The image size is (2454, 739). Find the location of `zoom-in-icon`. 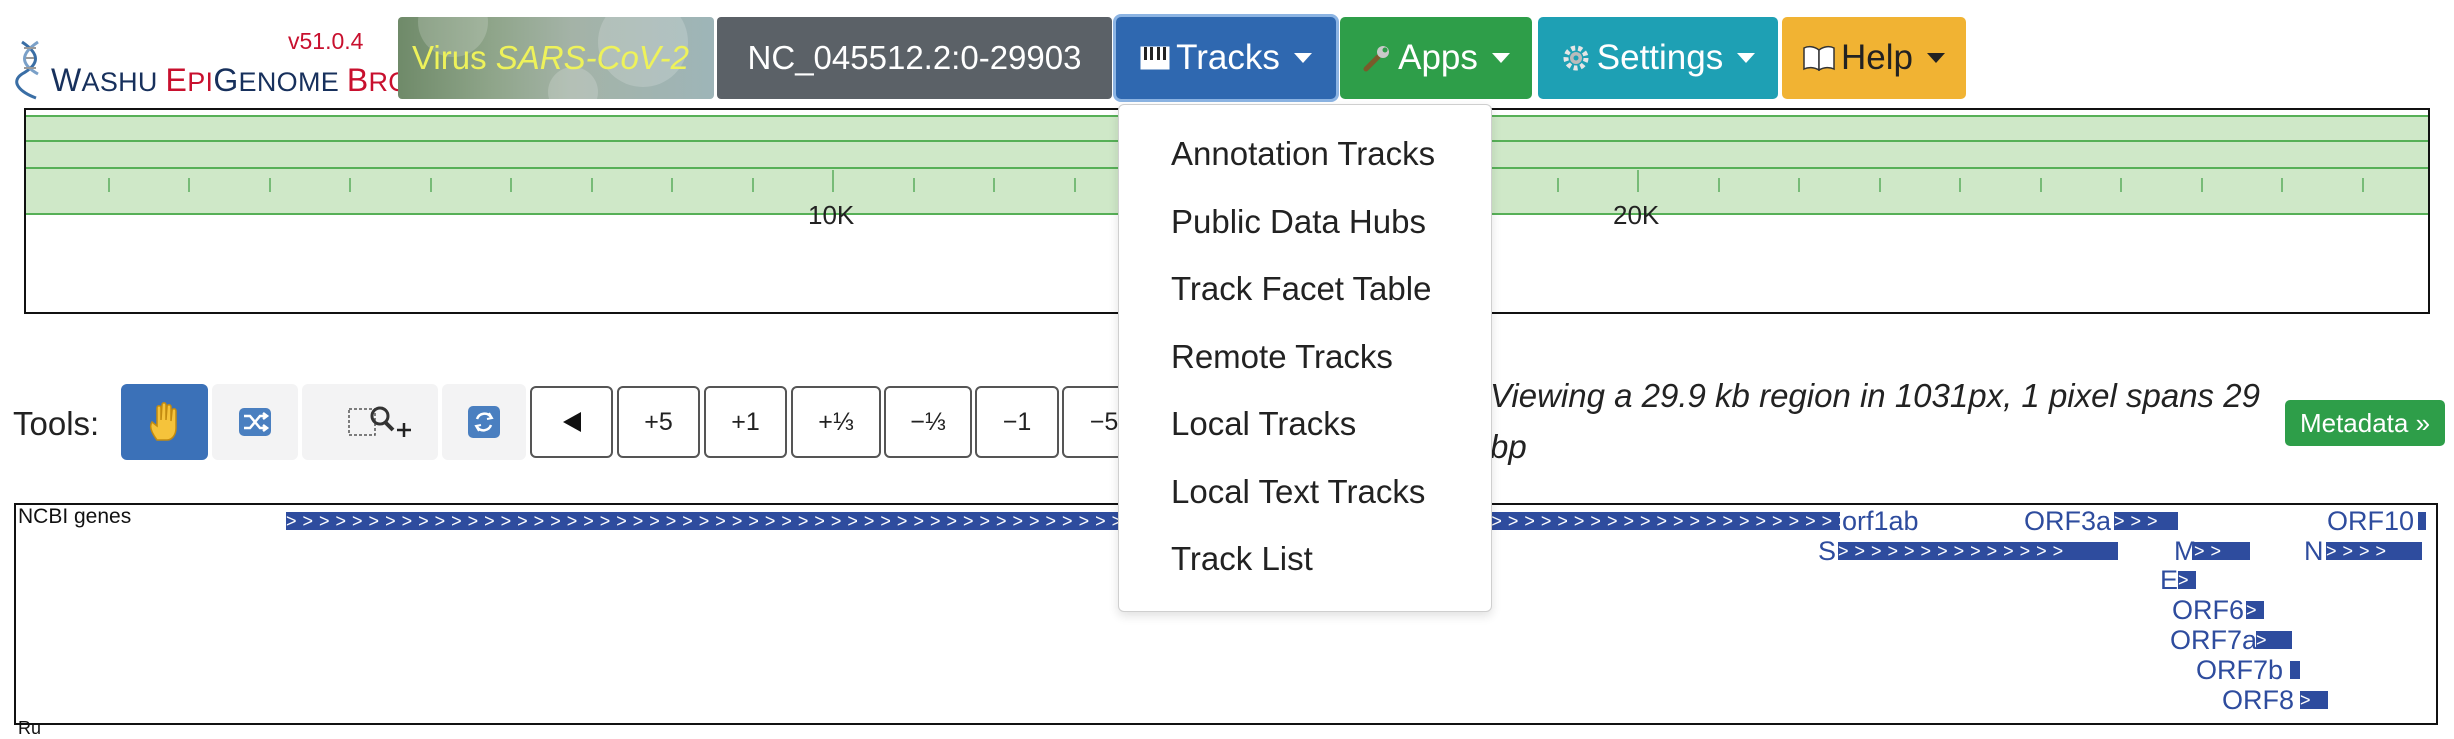

zoom-in-icon is located at coordinates (379, 421).